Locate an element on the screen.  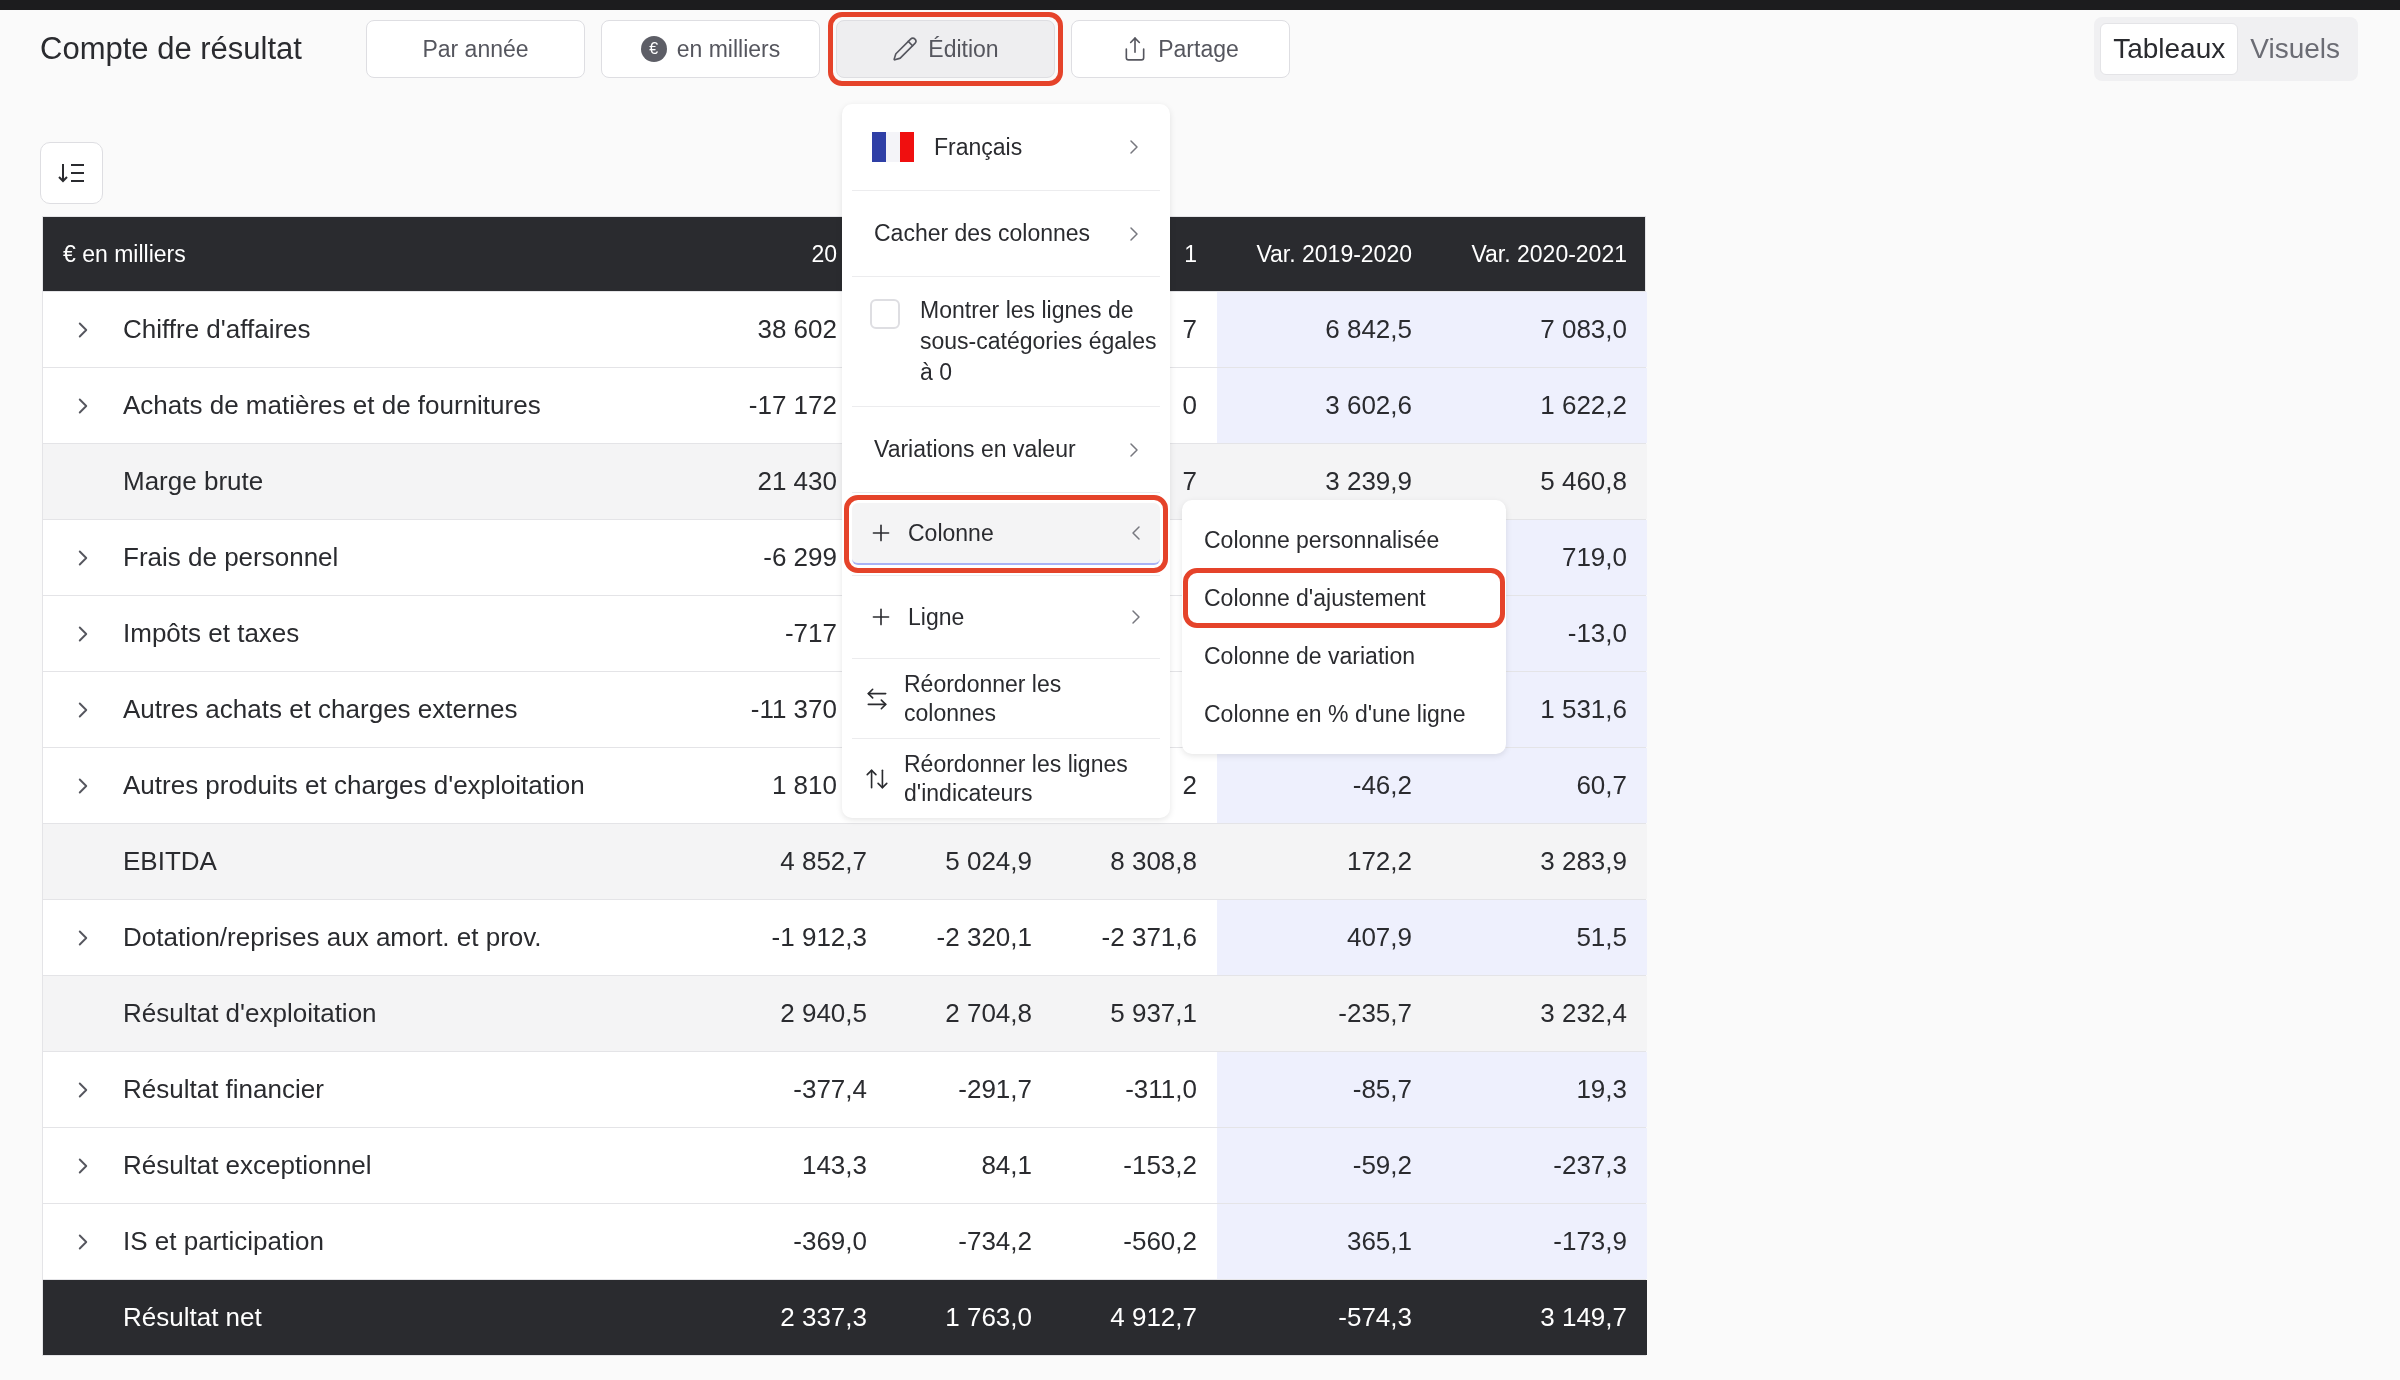
table-cell-text: -153,2 is located at coordinates (1160, 1165).